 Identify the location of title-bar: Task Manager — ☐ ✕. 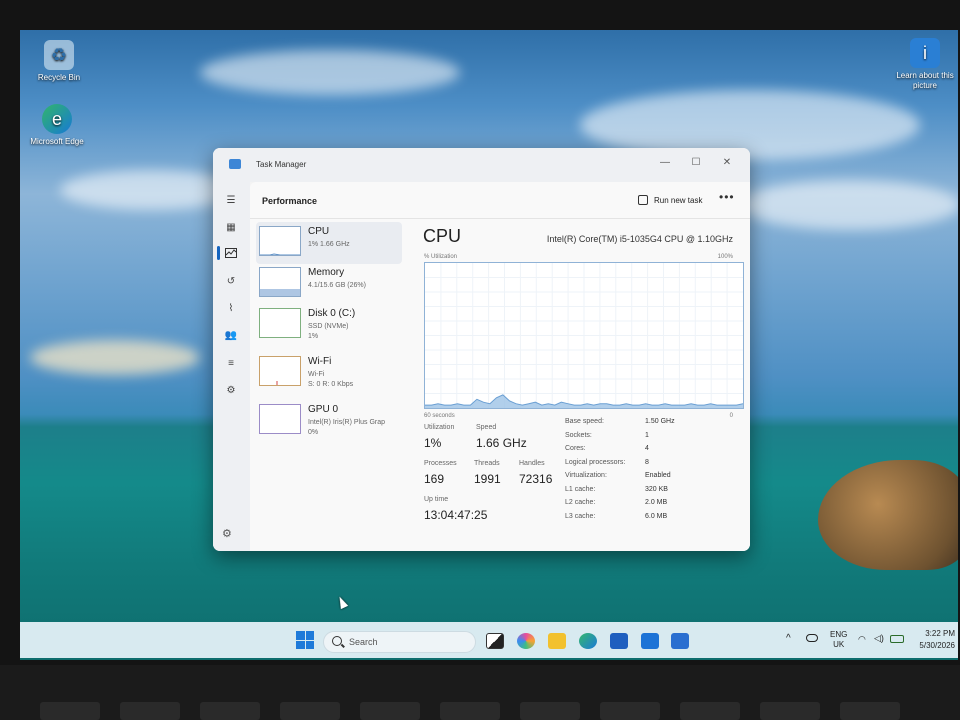
(481, 165).